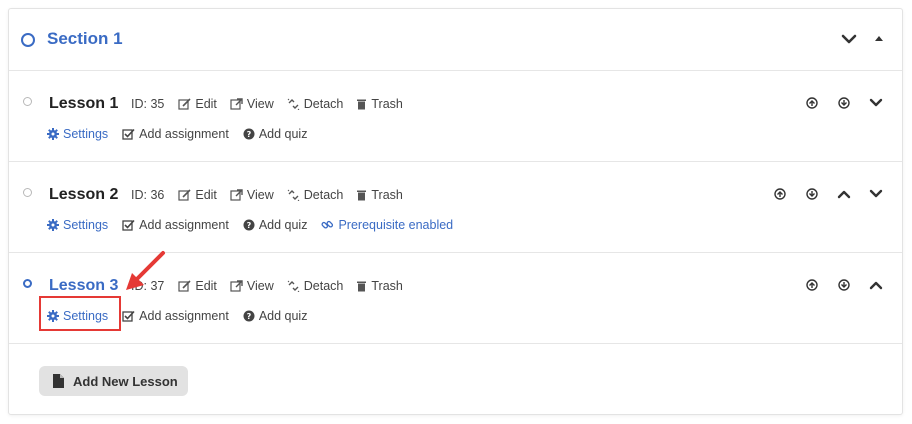 This screenshot has width=912, height=424. I want to click on lesson-actions: ID: 35 Edit View Detach Trash, so click(273, 104).